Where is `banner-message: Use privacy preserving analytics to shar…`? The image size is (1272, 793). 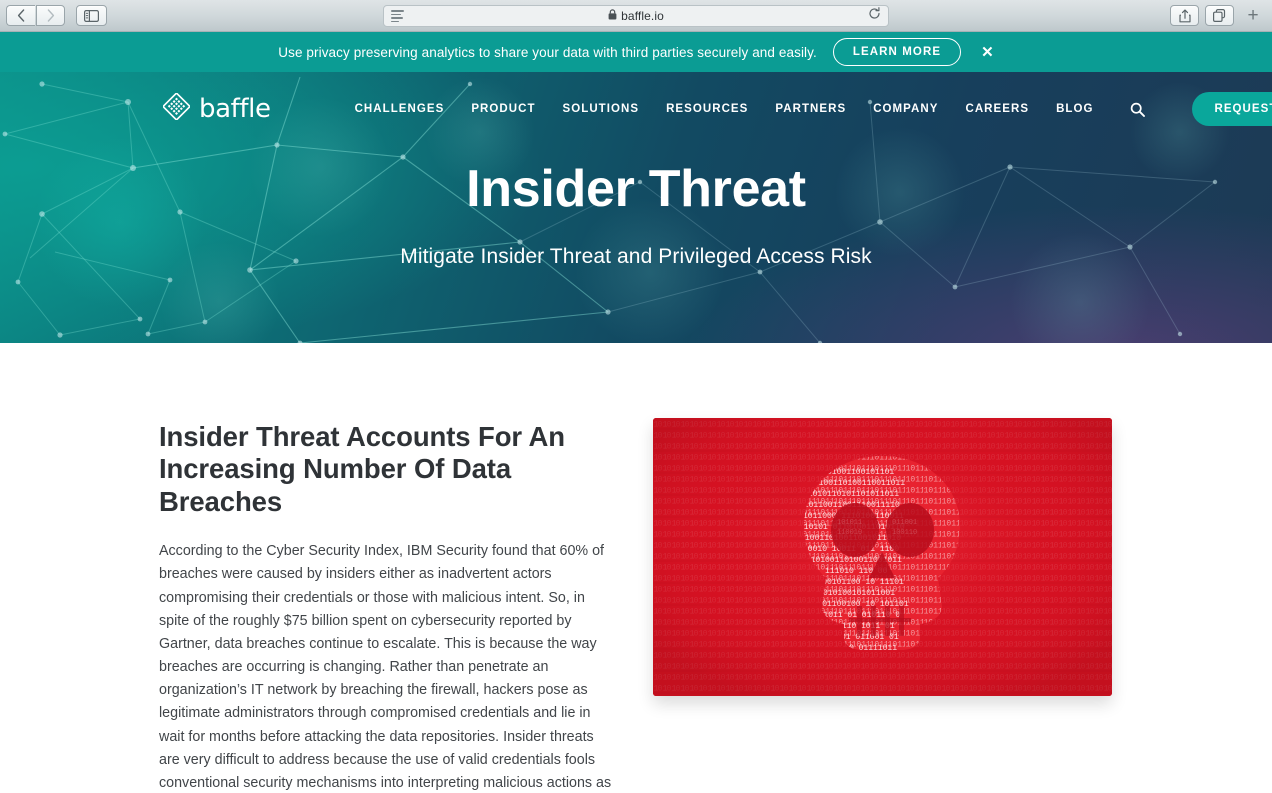
banner-message: Use privacy preserving analytics to shar… is located at coordinates (547, 52).